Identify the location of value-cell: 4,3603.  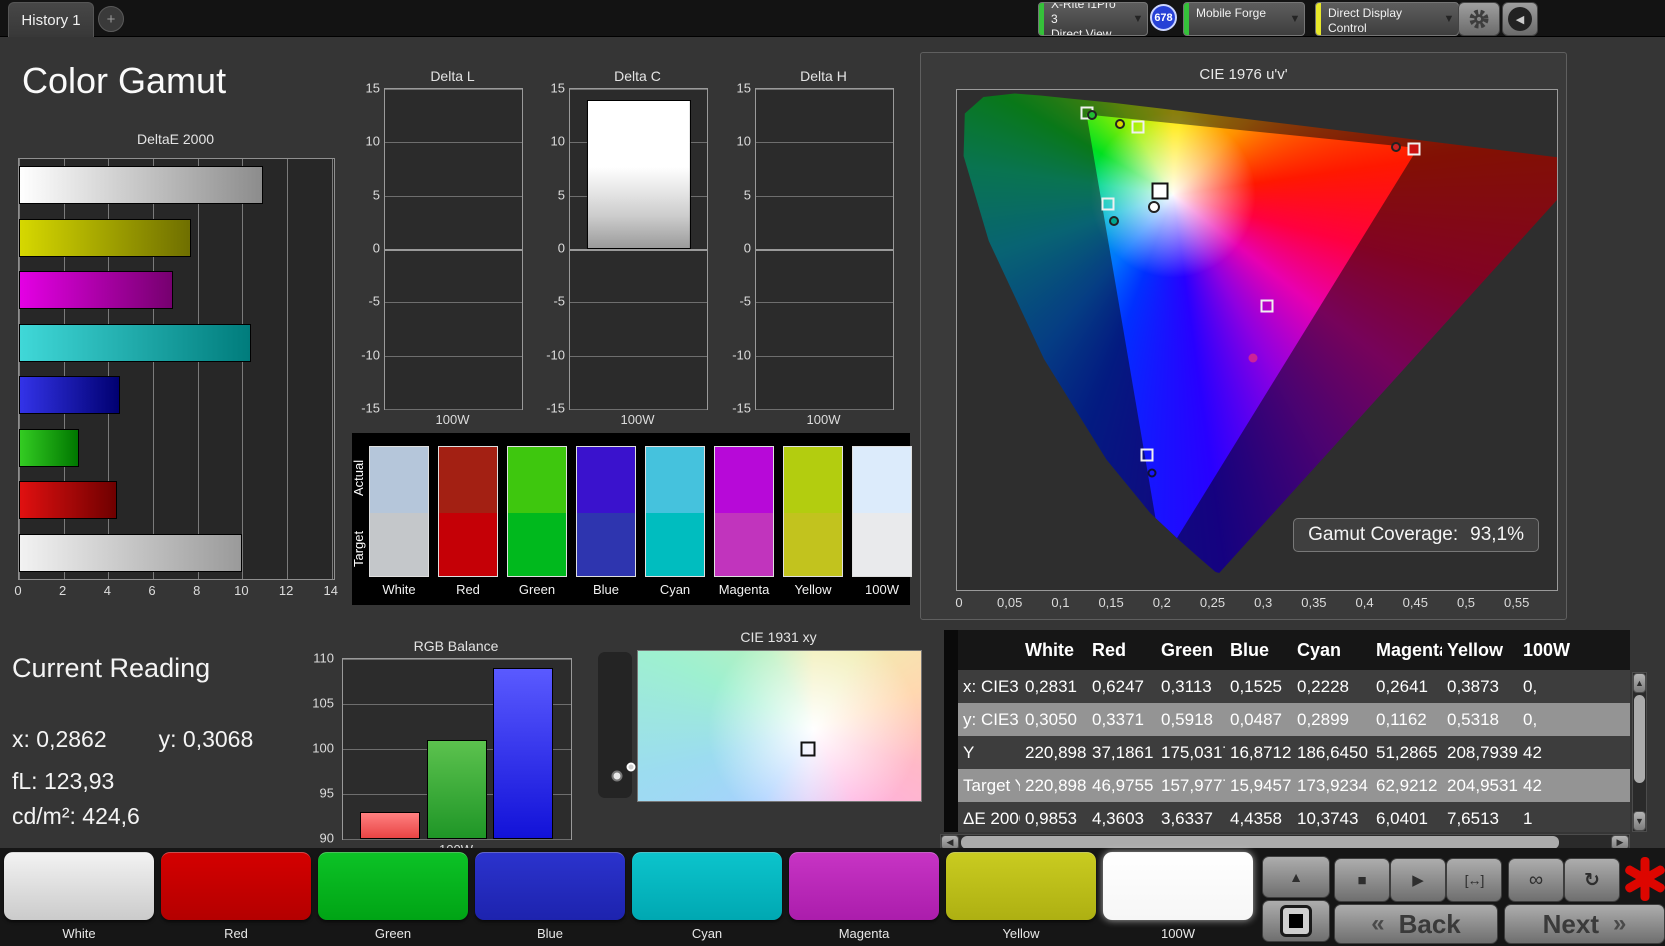
(1118, 818).